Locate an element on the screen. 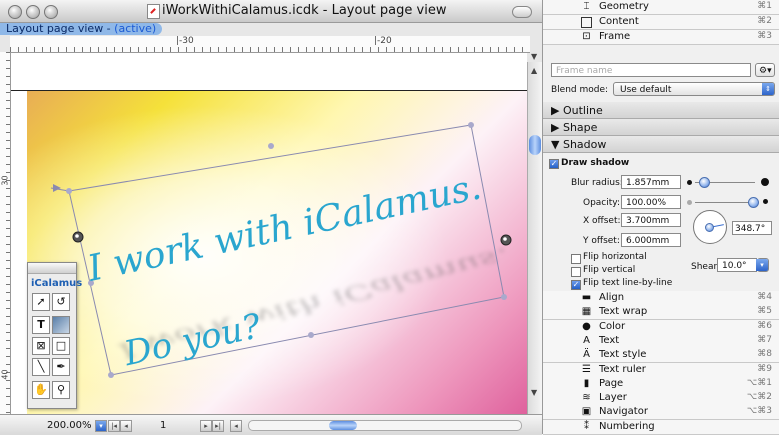  navigator-icon: ▣ is located at coordinates (586, 412).